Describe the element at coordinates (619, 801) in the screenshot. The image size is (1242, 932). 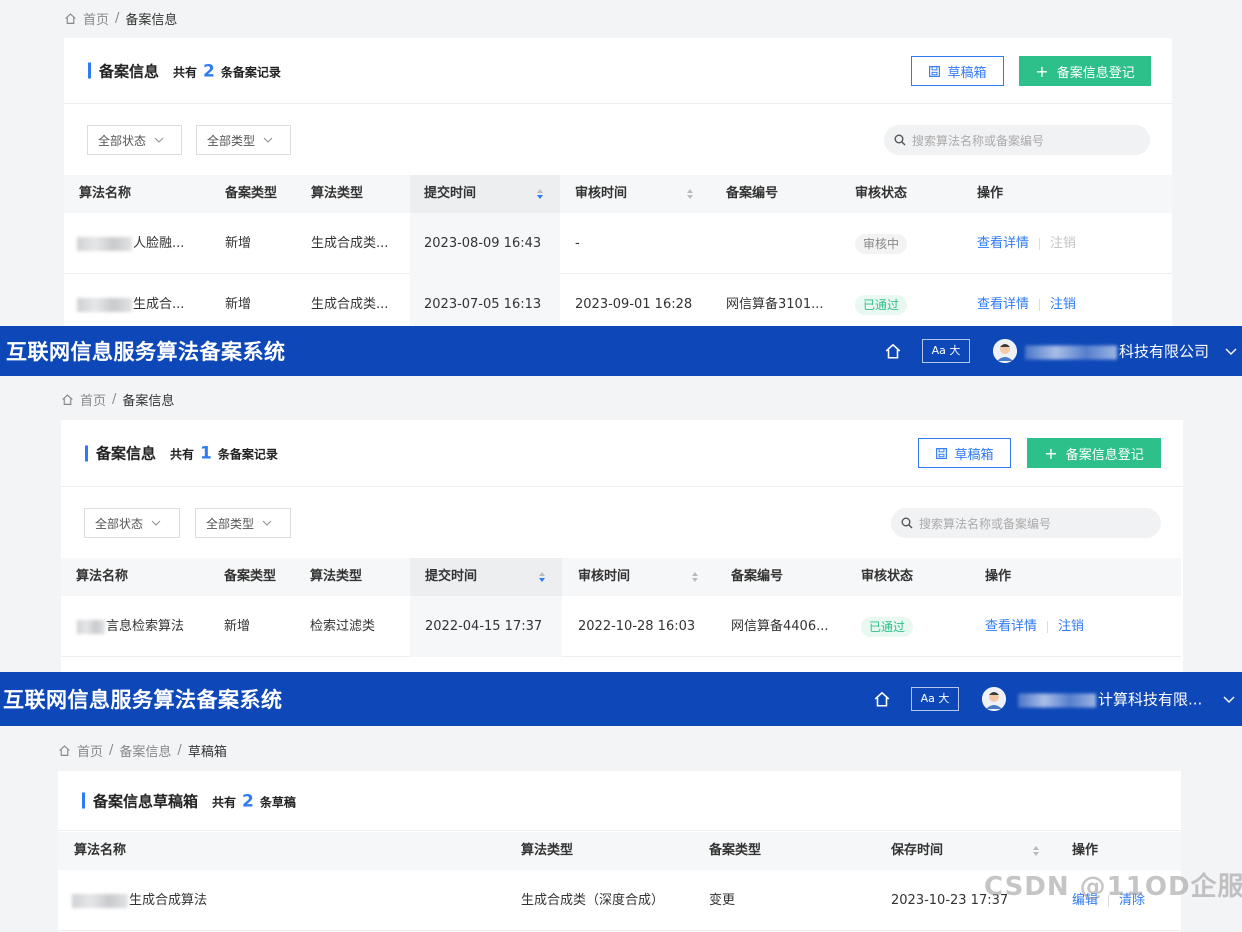
I see `card-header: 备案信息草稿箱 共有 2 条草稿` at that location.